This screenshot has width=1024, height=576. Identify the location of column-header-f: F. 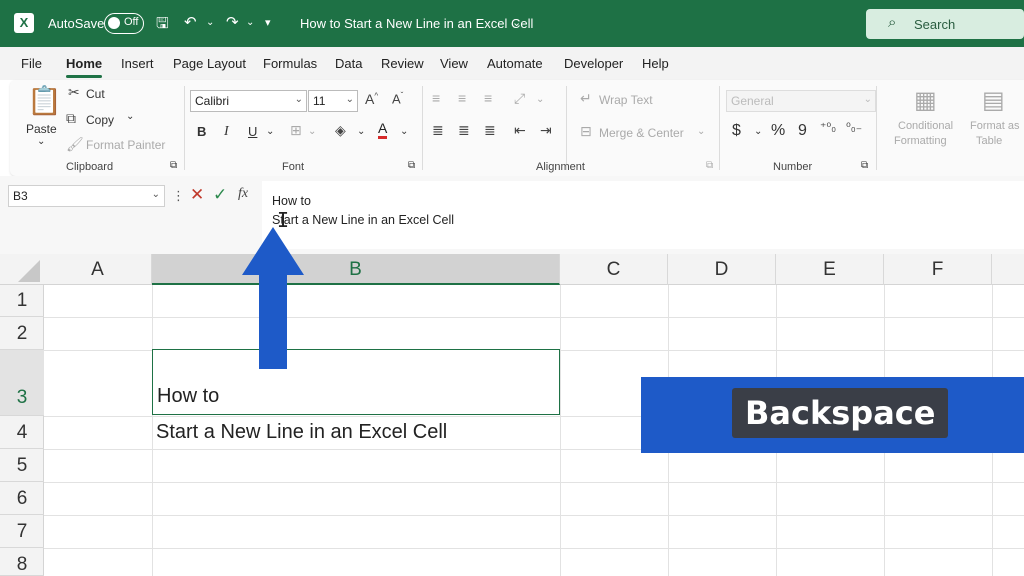
(938, 269).